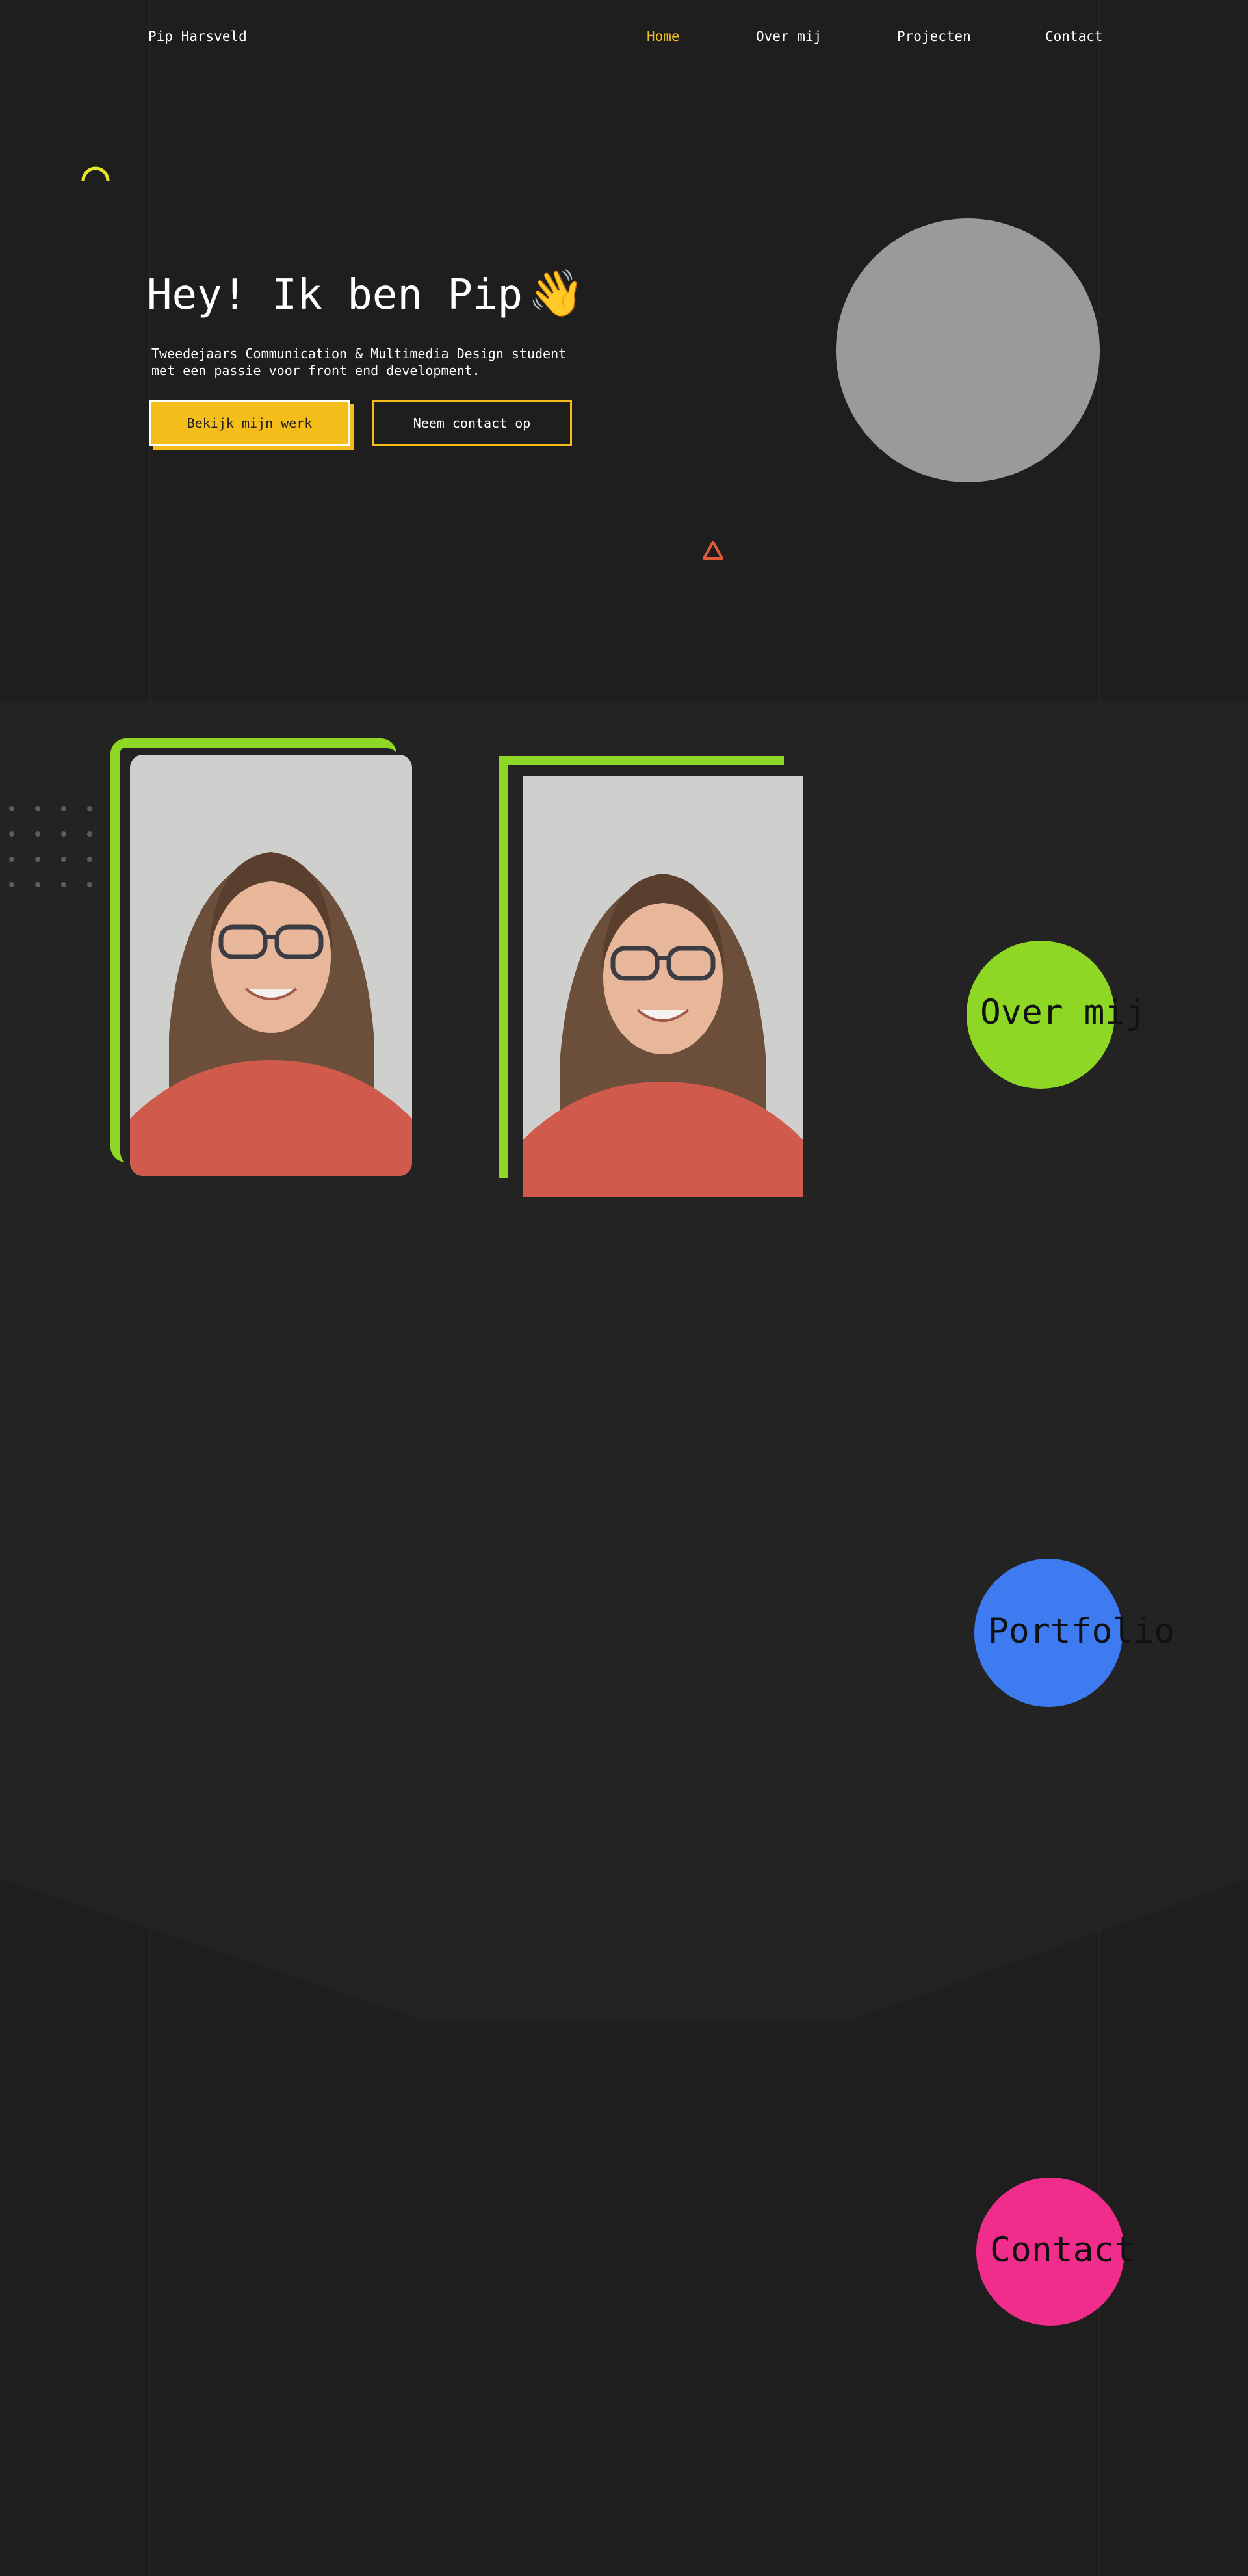 Image resolution: width=1248 pixels, height=2576 pixels. Describe the element at coordinates (335, 295) in the screenshot. I see `hero-title-text: Hey! Ik ben Pip` at that location.